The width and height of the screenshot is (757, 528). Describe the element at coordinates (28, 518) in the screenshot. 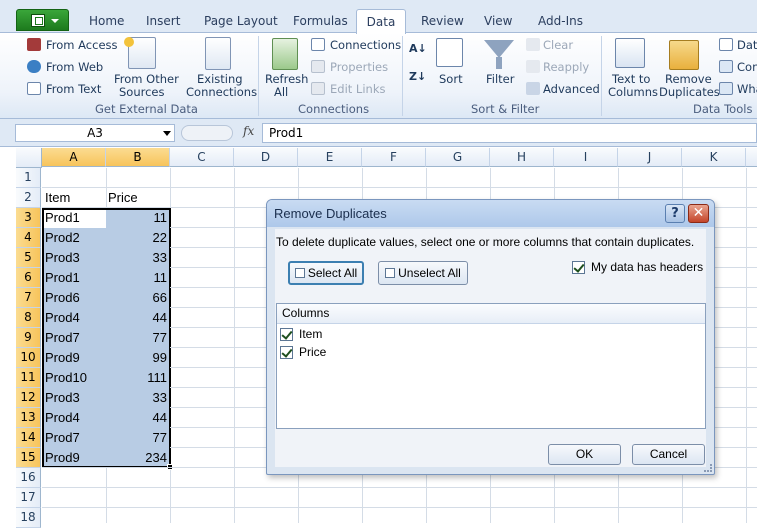

I see `row-header-18: 18` at that location.